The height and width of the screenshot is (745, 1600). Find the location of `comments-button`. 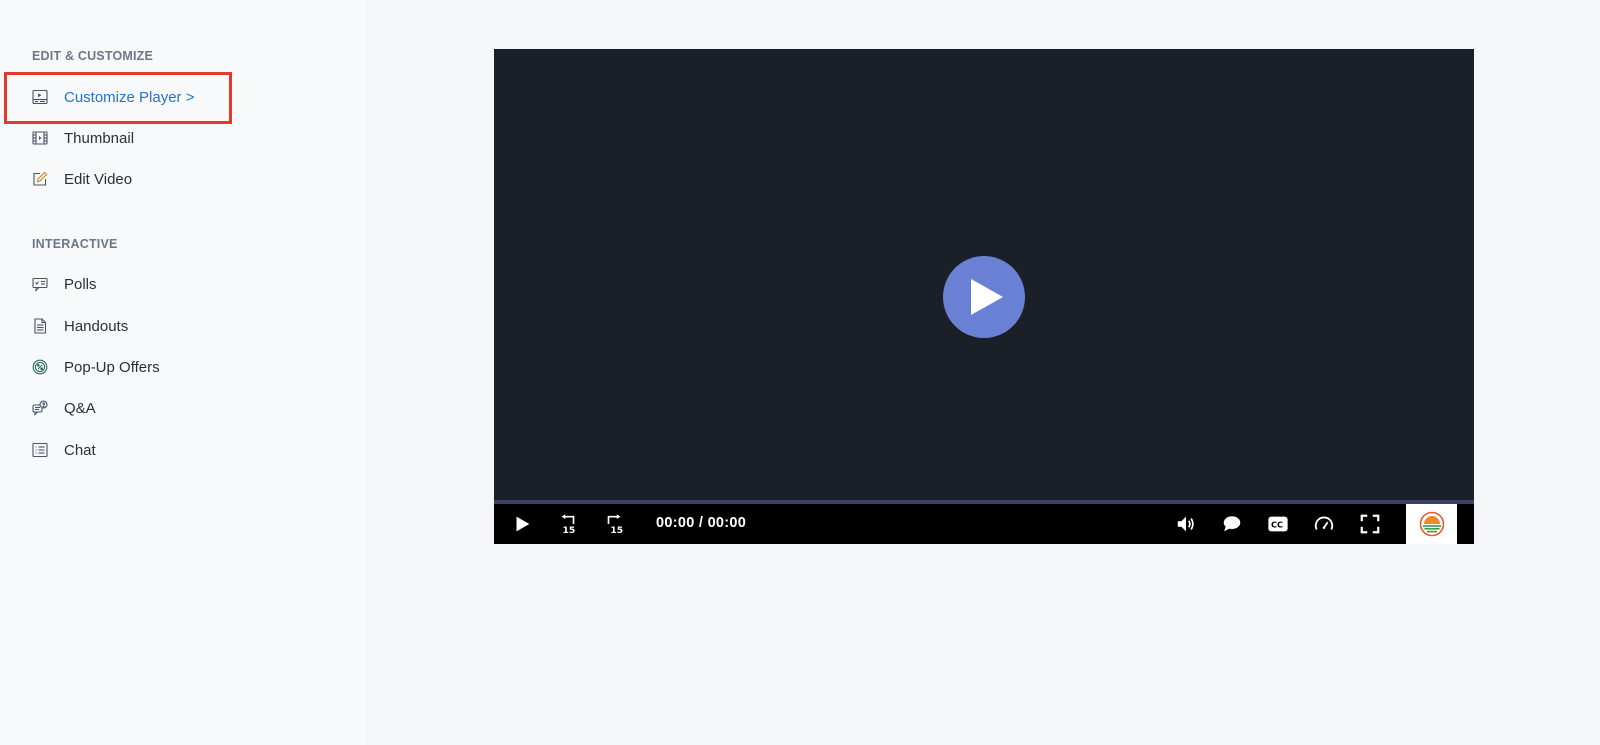

comments-button is located at coordinates (1232, 524).